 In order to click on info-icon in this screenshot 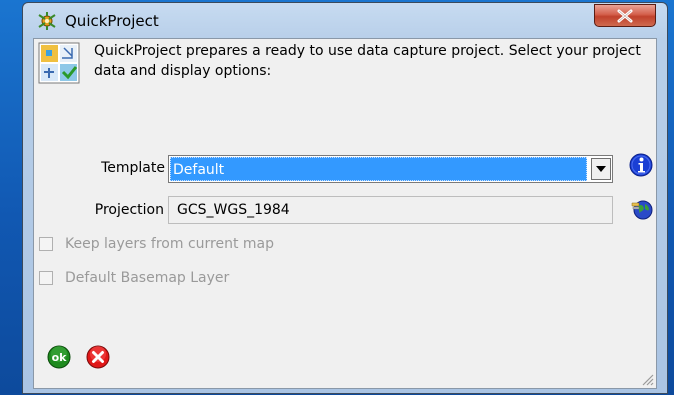, I will do `click(641, 165)`.